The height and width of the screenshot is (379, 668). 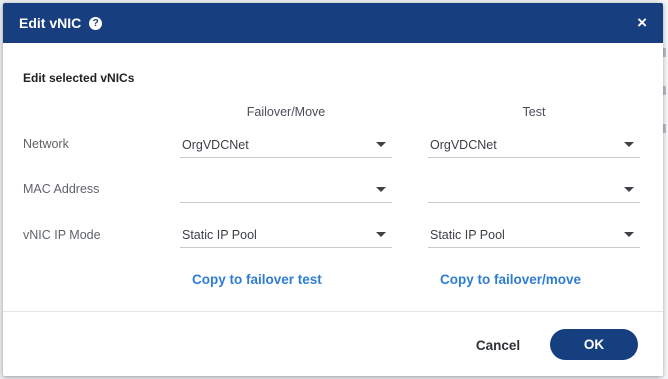 I want to click on mac-address-failover-select, so click(x=286, y=190).